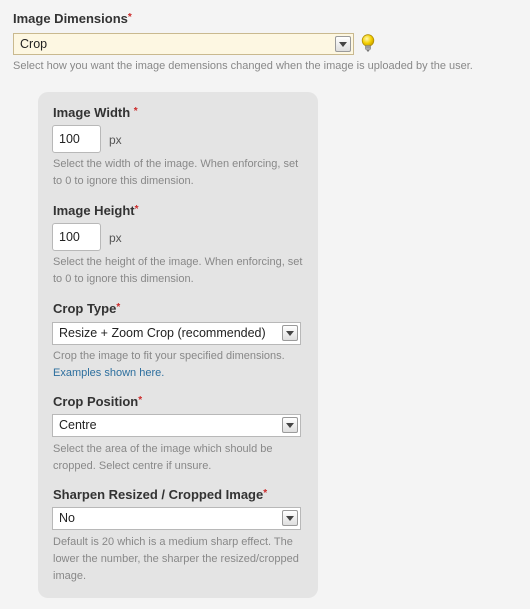  What do you see at coordinates (368, 43) in the screenshot?
I see `lightbulb-icon` at bounding box center [368, 43].